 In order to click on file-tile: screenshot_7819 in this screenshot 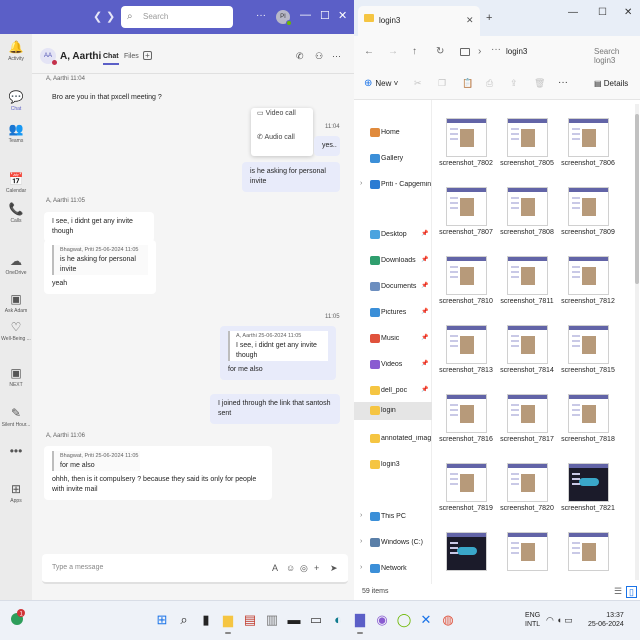, I will do `click(465, 481)`.